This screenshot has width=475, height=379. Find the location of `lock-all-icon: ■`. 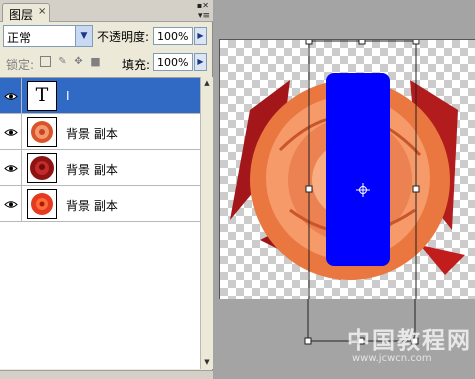

lock-all-icon: ■ is located at coordinates (95, 61).